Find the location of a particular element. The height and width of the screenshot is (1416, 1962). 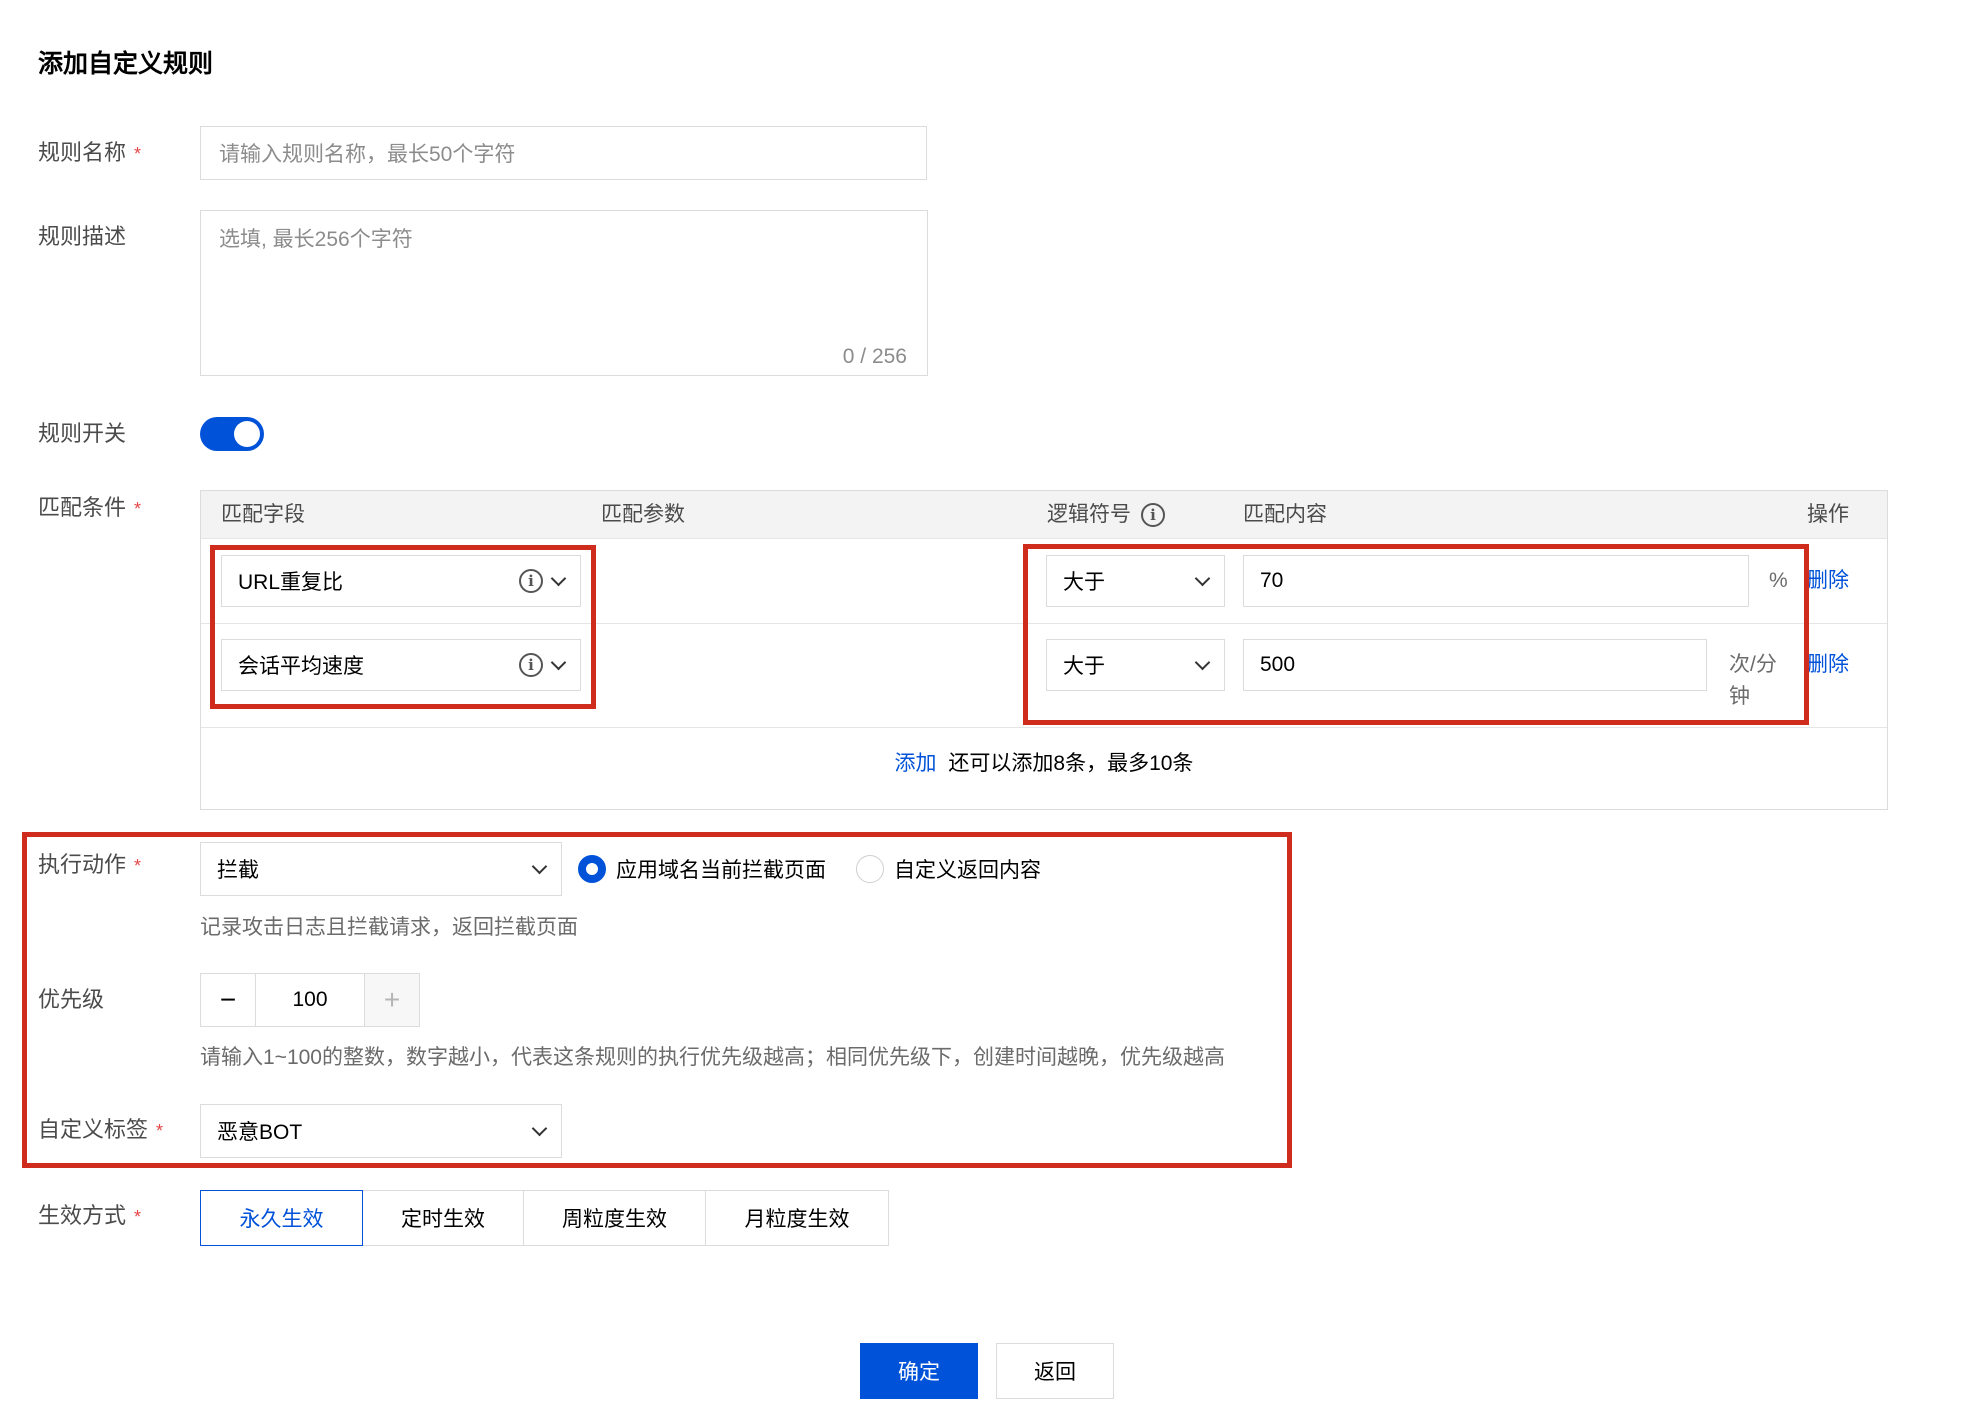

add-row-area: 添加 还可以添加8条，最多10条 is located at coordinates (1044, 764).